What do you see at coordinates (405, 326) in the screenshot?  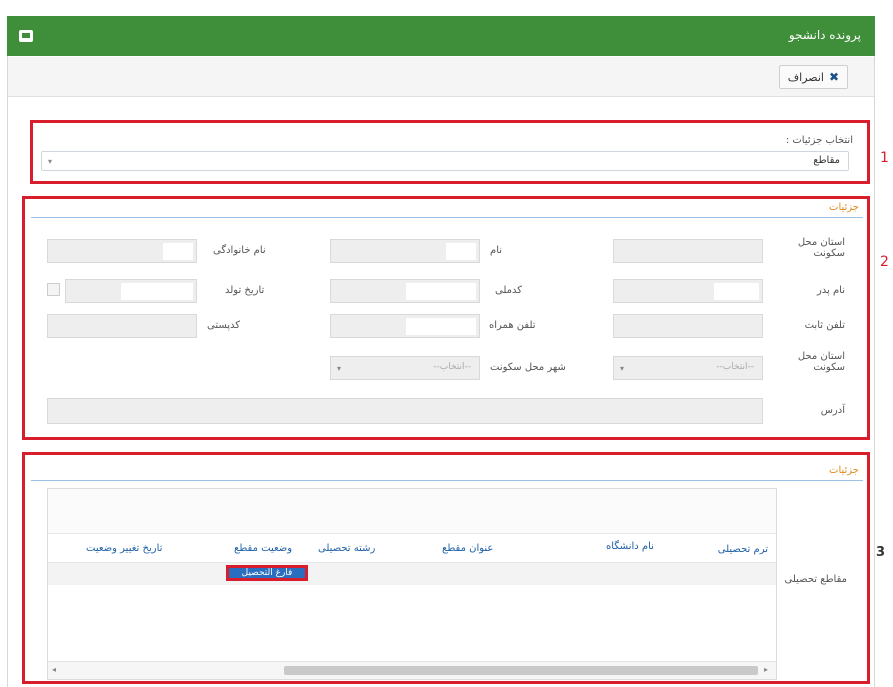 I see `mobile-field` at bounding box center [405, 326].